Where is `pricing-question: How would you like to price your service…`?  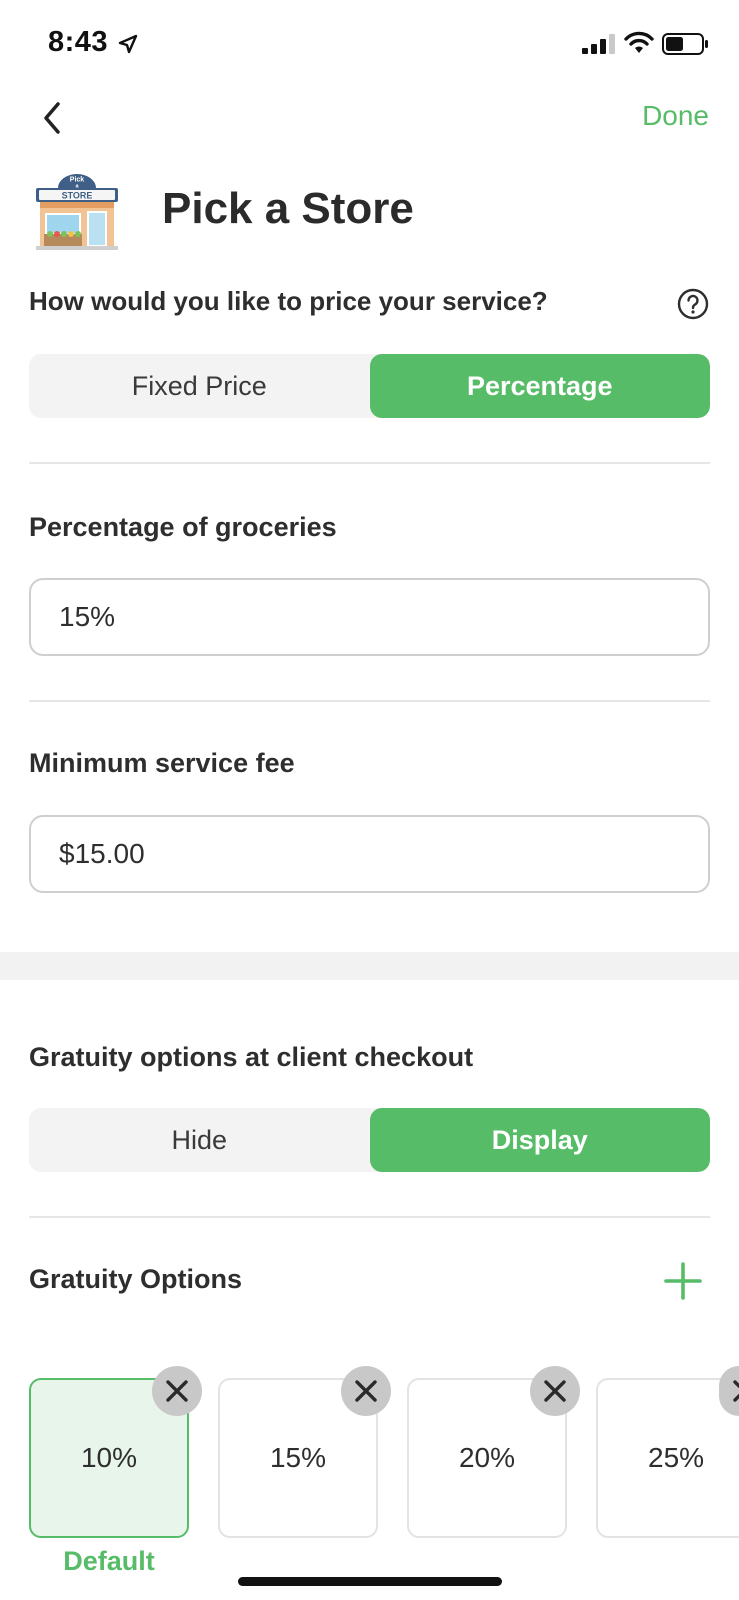
pricing-question: How would you like to price your service… is located at coordinates (288, 301).